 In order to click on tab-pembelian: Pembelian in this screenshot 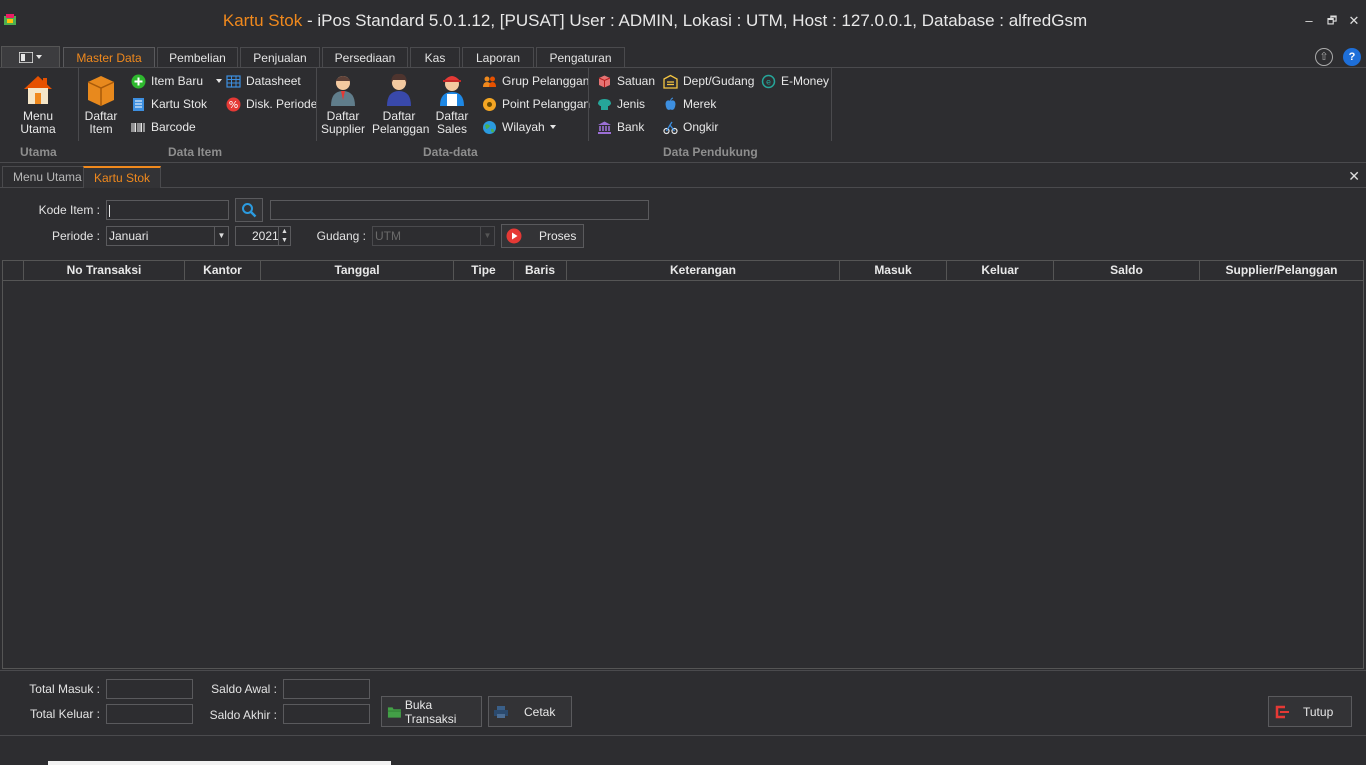, I will do `click(197, 57)`.